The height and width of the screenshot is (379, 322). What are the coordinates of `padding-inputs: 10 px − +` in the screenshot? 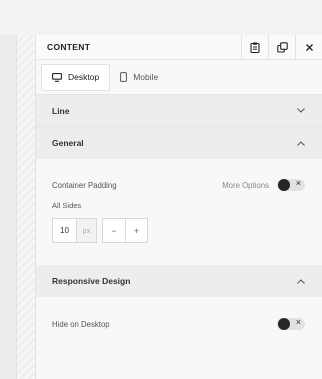 It's located at (92, 230).